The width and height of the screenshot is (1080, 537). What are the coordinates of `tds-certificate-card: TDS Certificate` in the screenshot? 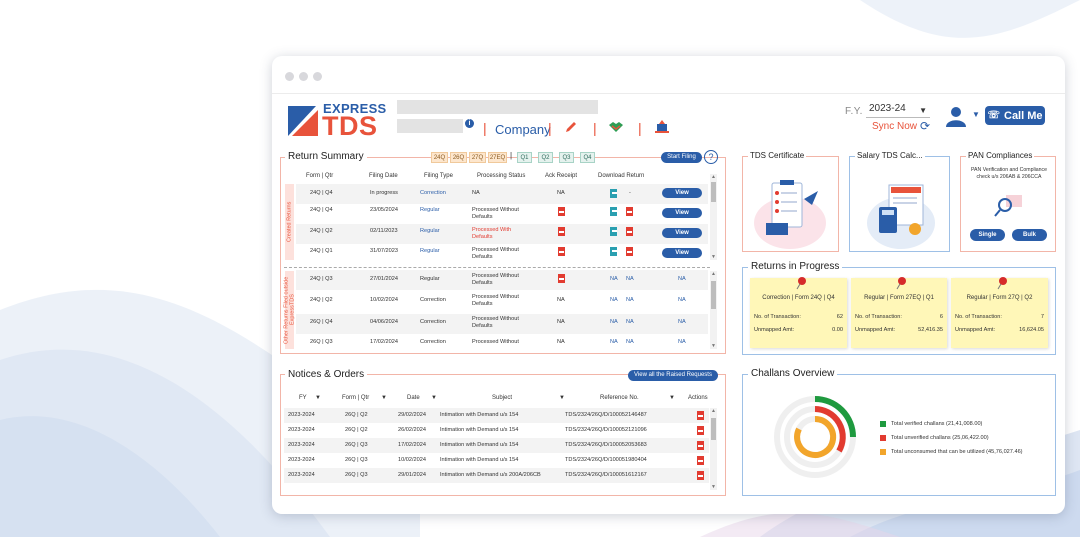 It's located at (790, 201).